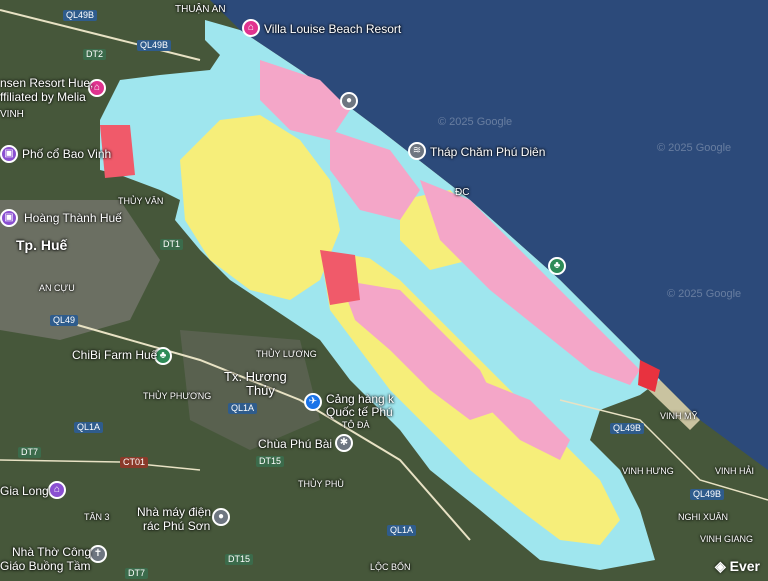 The height and width of the screenshot is (581, 768). I want to click on airport-pin-icon: ✈, so click(313, 402).